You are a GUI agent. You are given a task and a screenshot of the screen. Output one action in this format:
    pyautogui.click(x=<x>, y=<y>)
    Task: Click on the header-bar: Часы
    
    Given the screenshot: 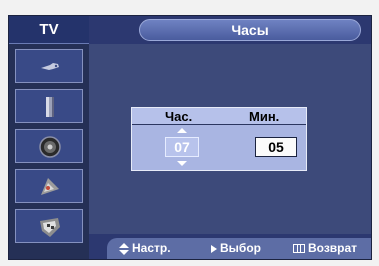 What is the action you would take?
    pyautogui.click(x=230, y=30)
    